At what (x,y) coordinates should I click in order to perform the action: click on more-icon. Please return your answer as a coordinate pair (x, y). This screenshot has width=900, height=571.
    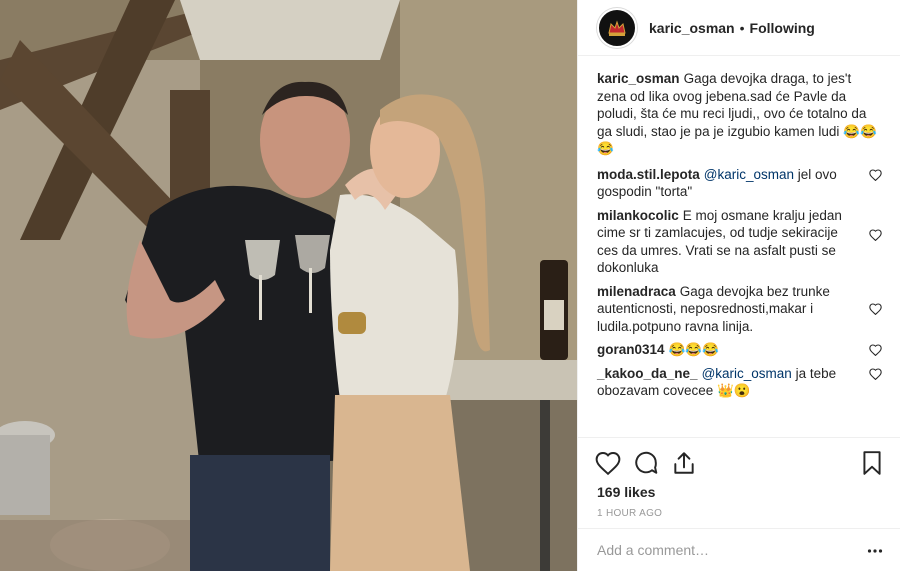
    Looking at the image, I should click on (875, 551).